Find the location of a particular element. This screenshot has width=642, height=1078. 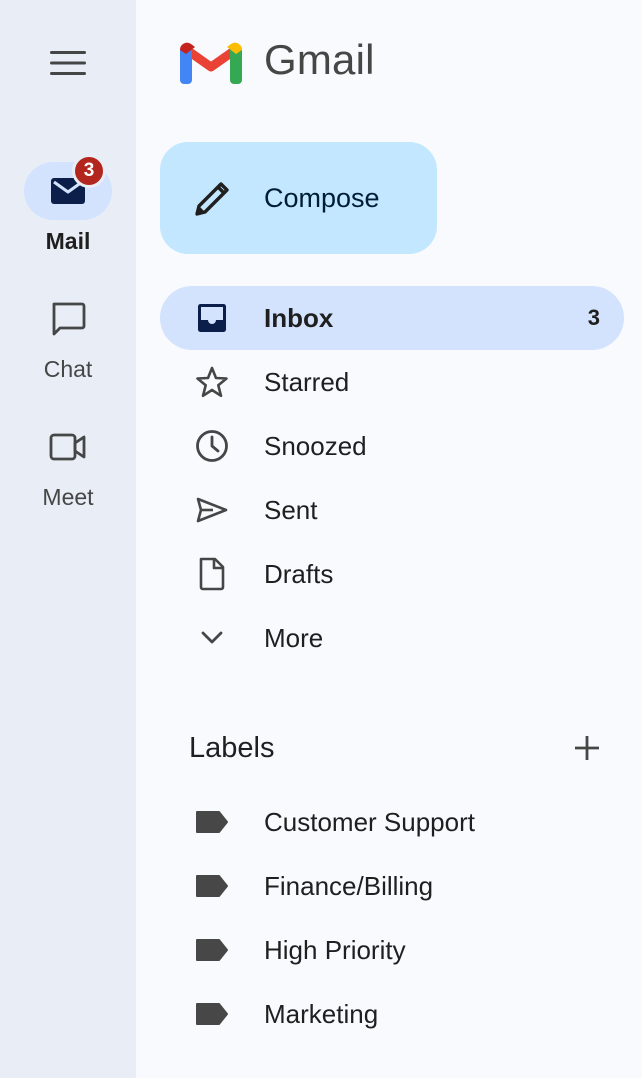

unread-badge: 3 is located at coordinates (89, 171).